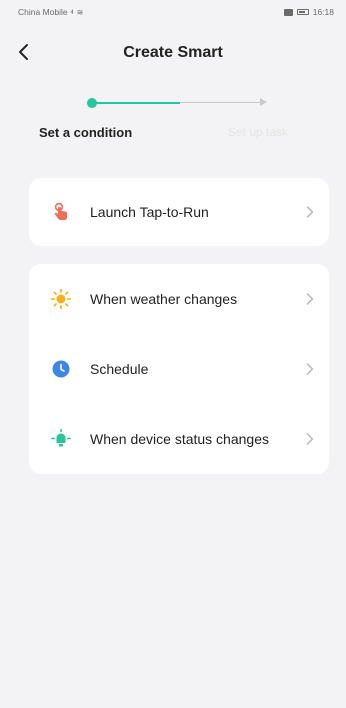 This screenshot has height=708, width=346. Describe the element at coordinates (288, 12) in the screenshot. I see `message-icon` at that location.